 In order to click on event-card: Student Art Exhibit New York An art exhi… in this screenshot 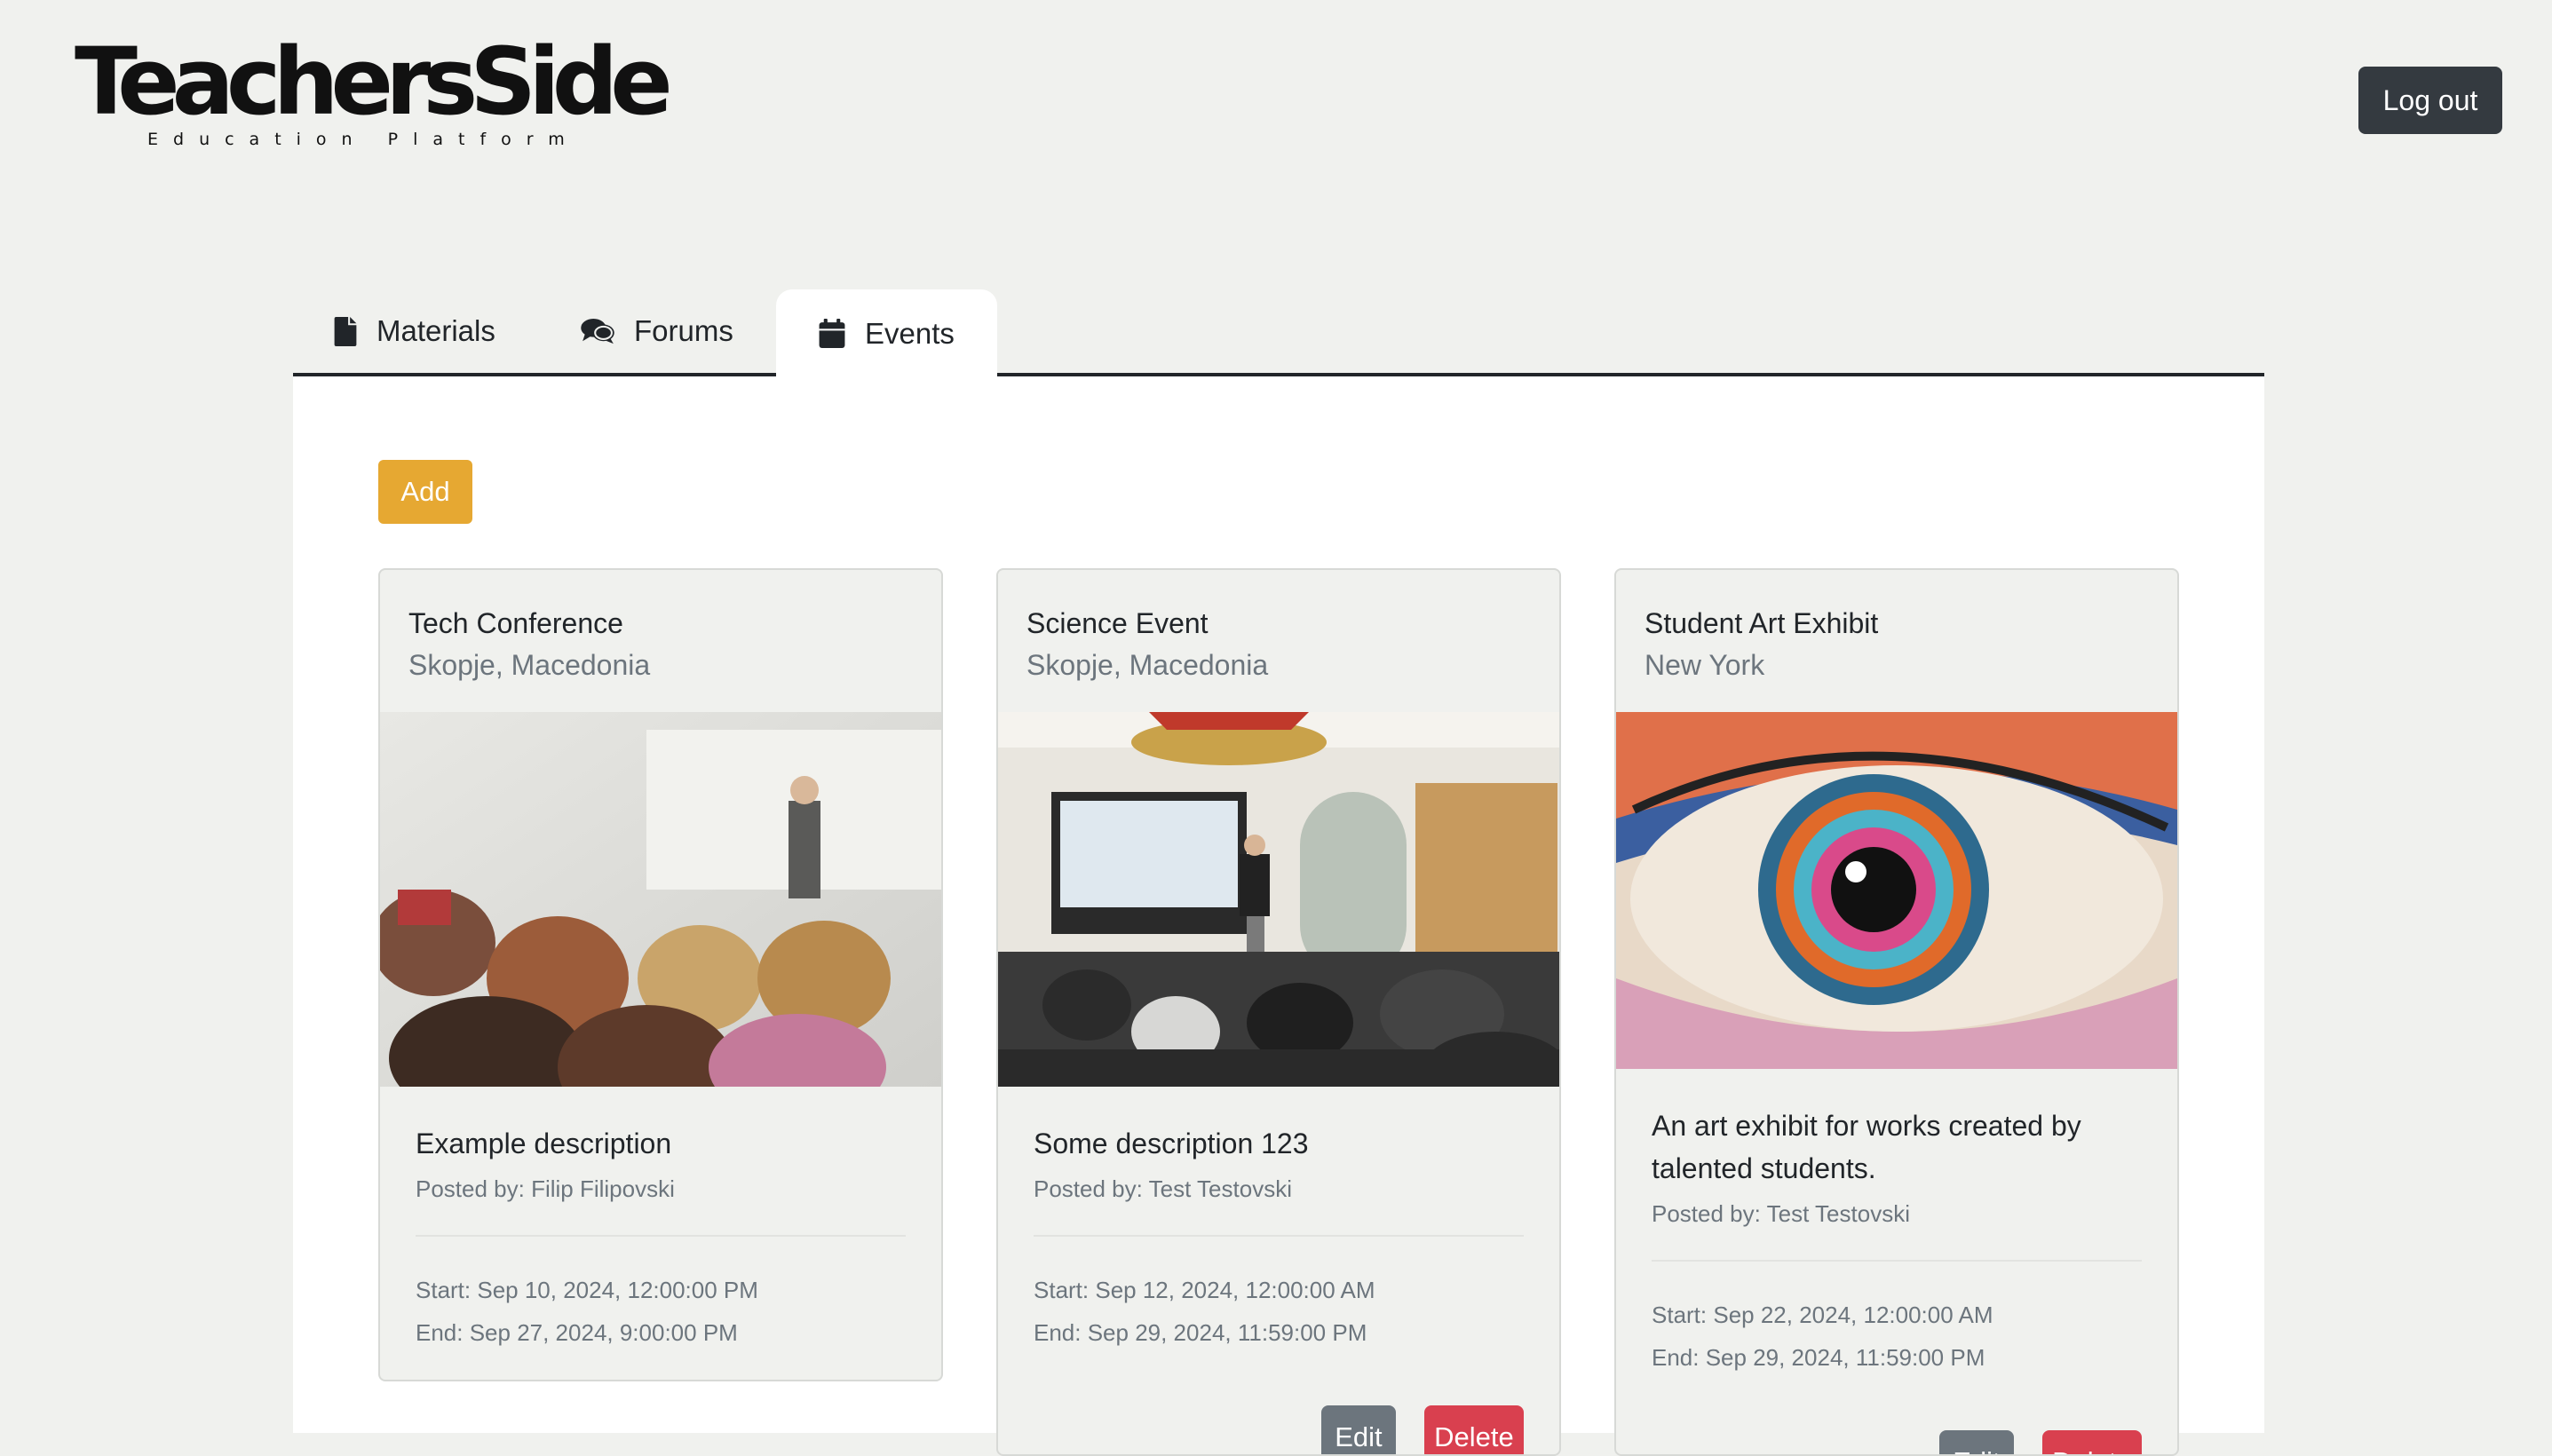, I will do `click(1896, 1012)`.